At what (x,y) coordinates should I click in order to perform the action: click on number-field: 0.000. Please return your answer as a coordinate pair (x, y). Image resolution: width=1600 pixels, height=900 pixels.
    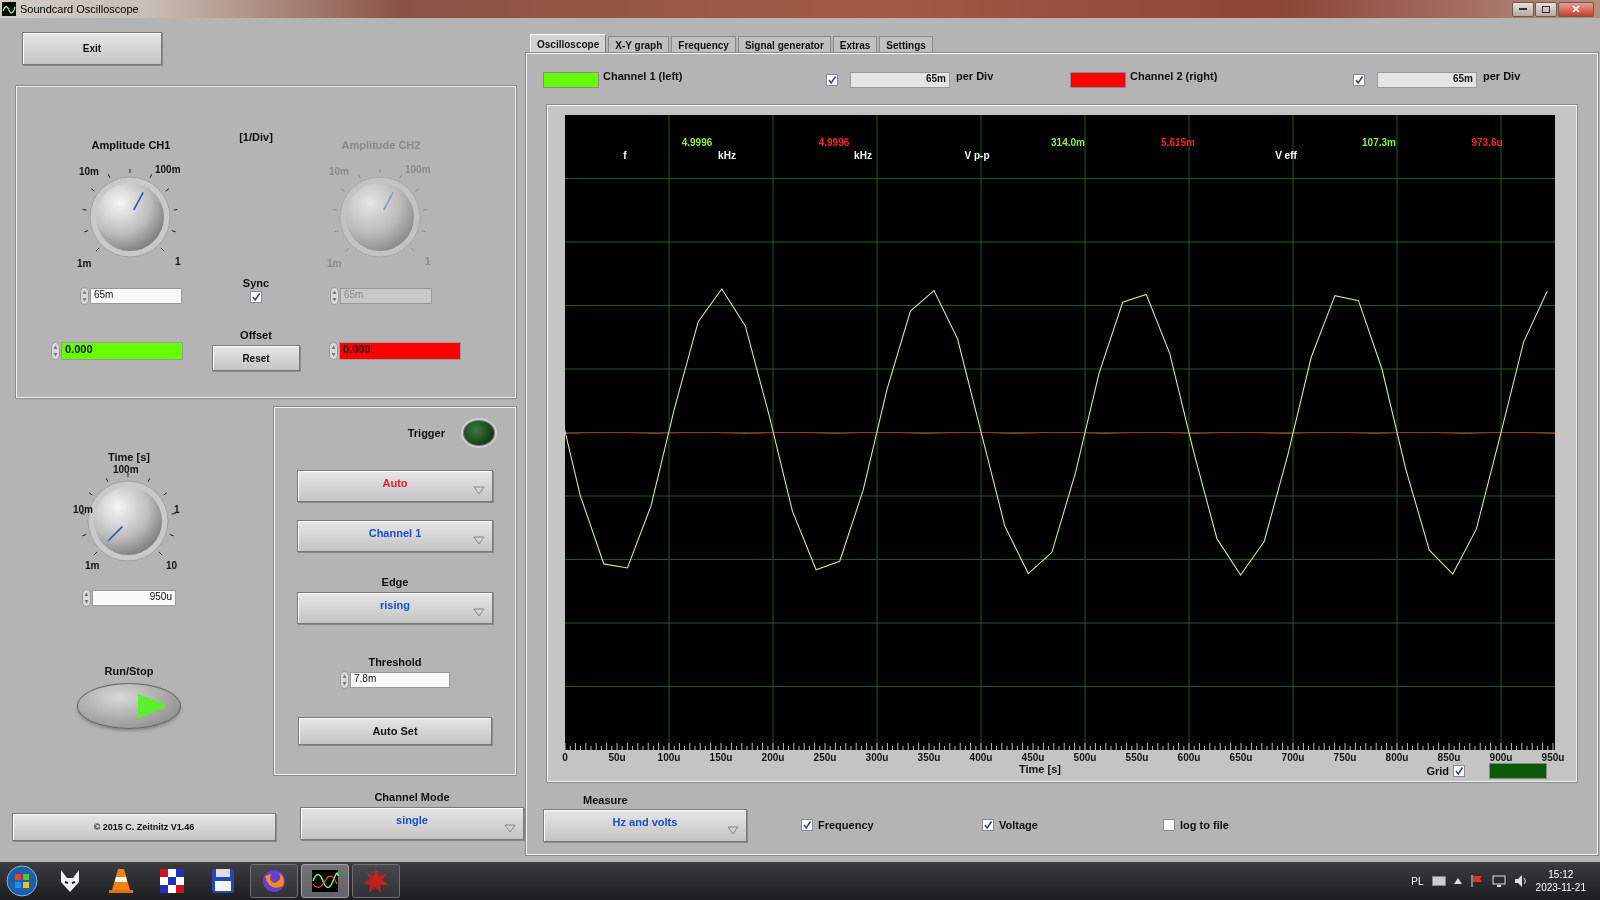
    Looking at the image, I should click on (122, 351).